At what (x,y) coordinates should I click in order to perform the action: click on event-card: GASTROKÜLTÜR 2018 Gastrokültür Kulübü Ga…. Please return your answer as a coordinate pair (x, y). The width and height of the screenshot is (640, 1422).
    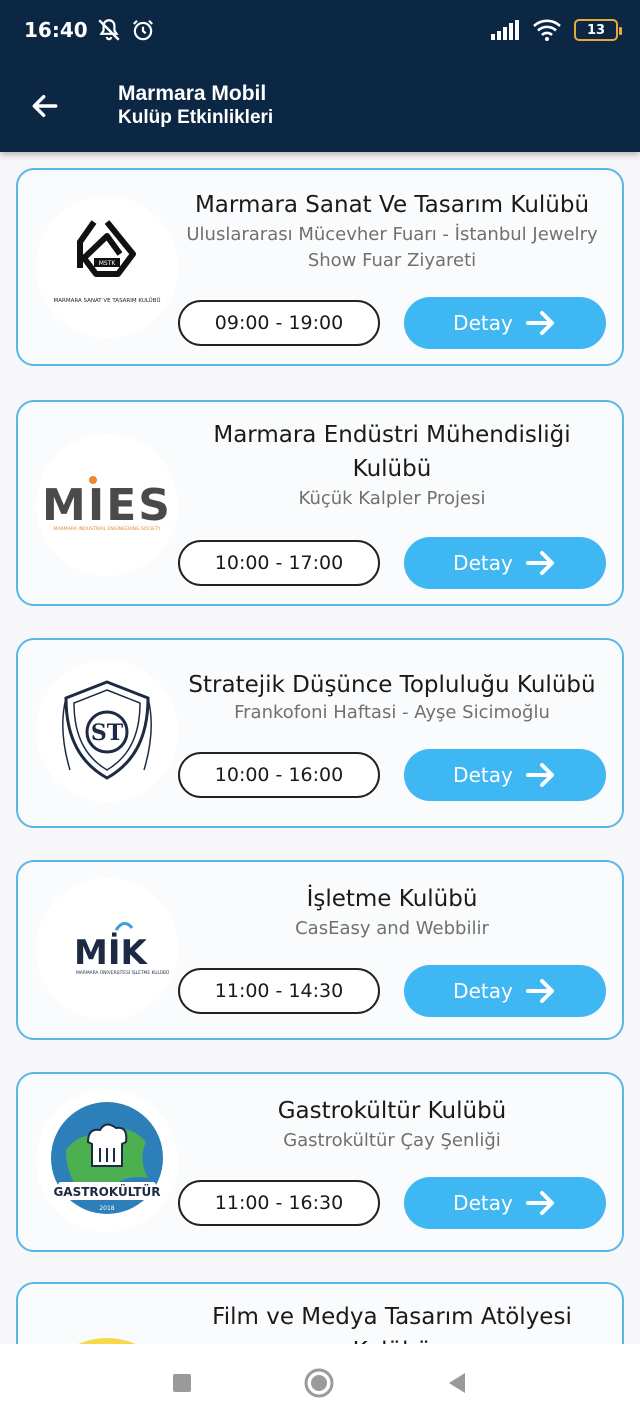
    Looking at the image, I should click on (320, 1162).